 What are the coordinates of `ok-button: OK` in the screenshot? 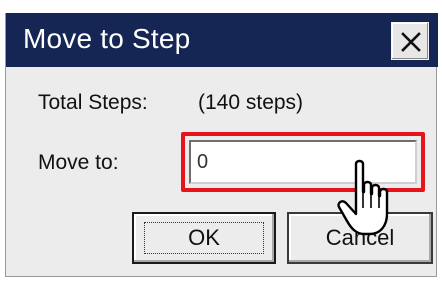 It's located at (204, 238).